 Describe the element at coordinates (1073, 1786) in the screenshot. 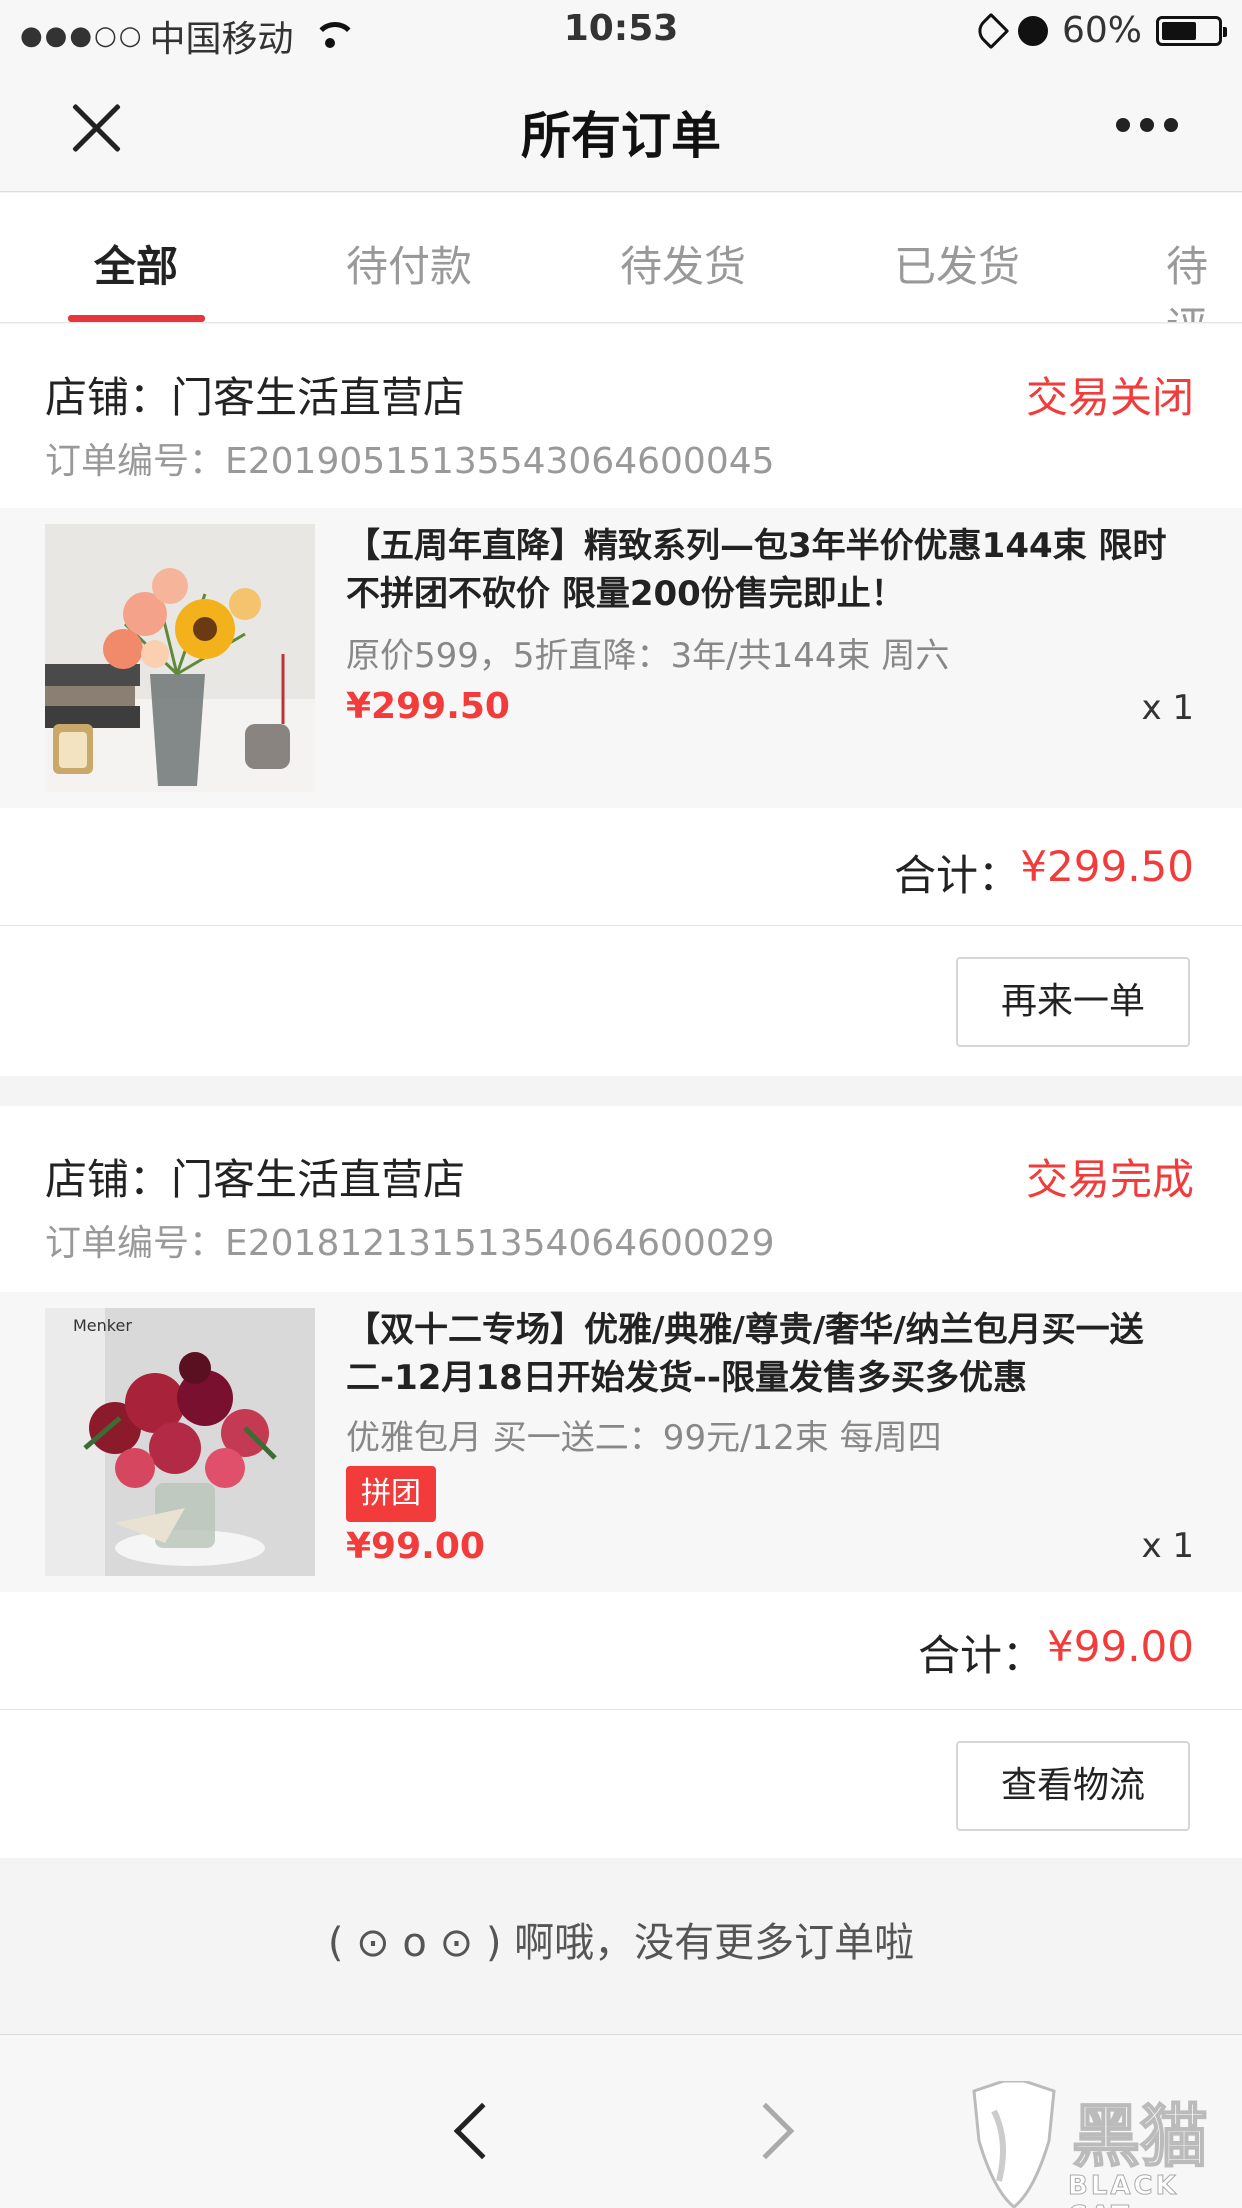

I see `track-logistics-button: 查看物流` at that location.